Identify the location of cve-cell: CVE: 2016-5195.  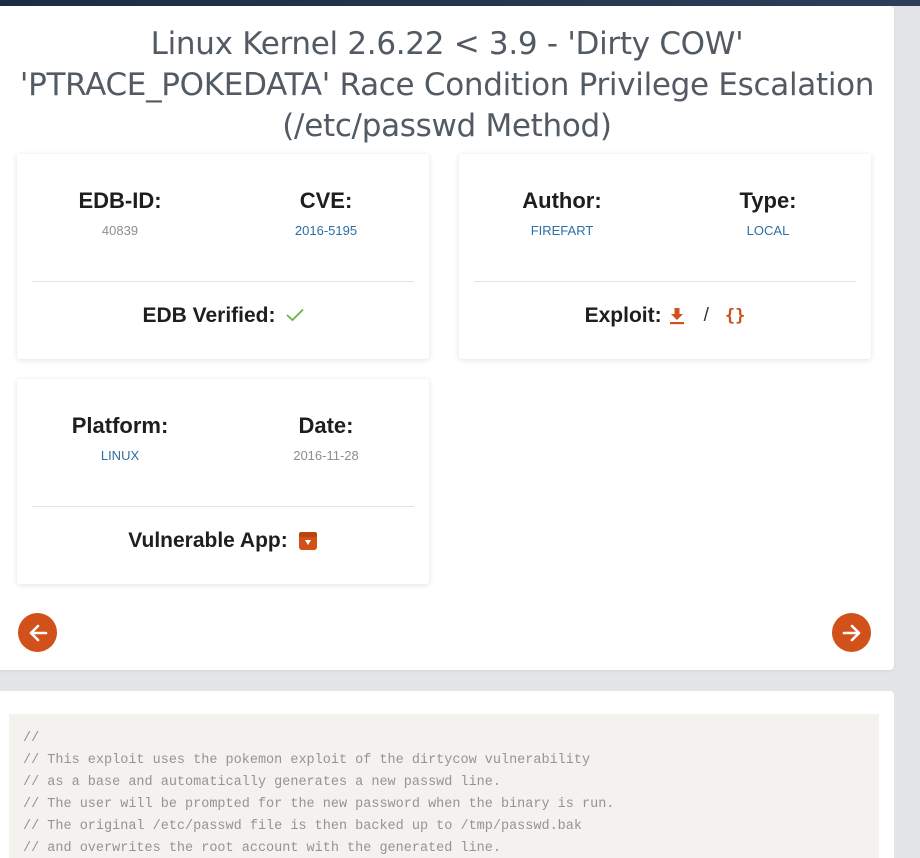
(326, 213).